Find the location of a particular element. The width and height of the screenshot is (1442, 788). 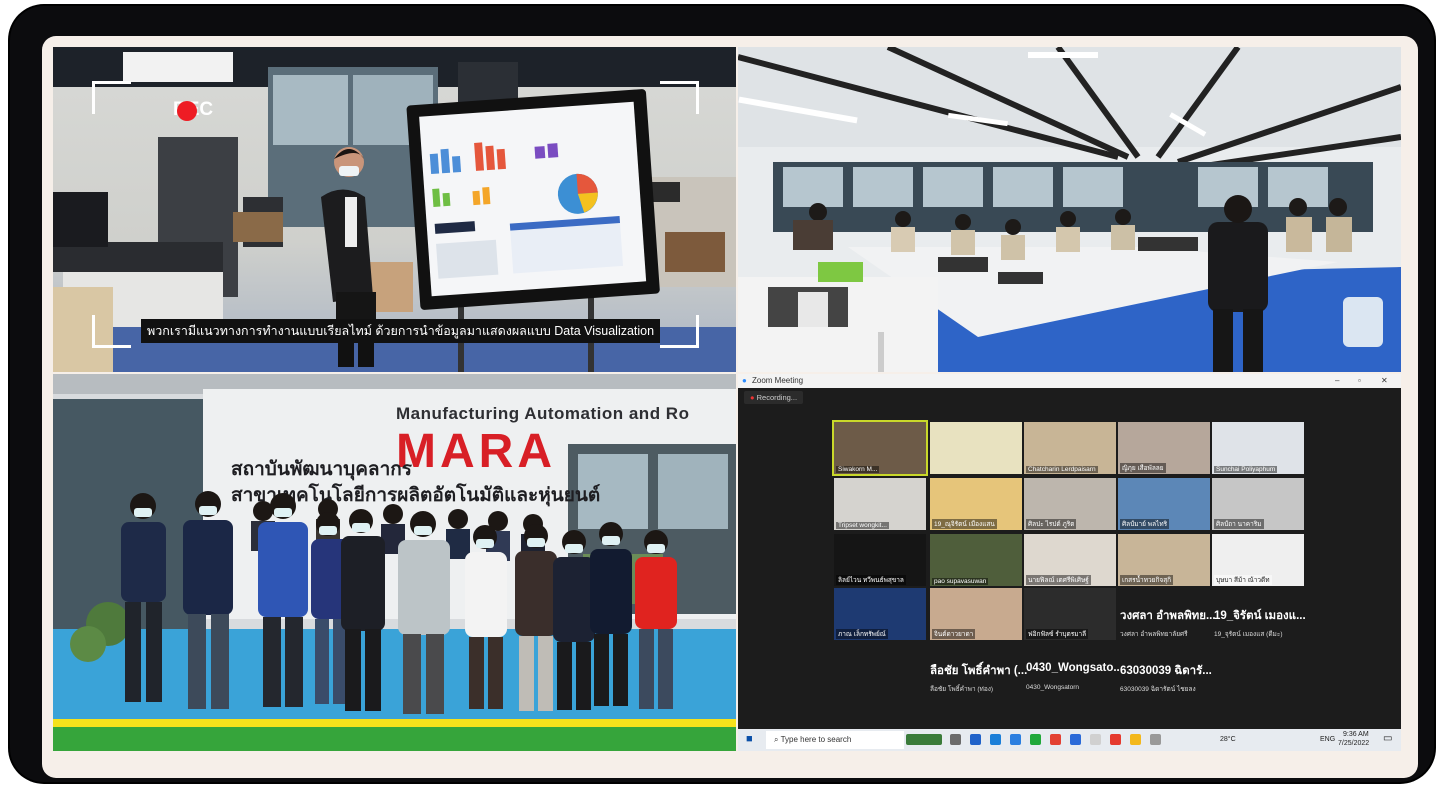

participant-name: บุษบา สีม้า ณ้าวดีท is located at coordinates (1243, 580).